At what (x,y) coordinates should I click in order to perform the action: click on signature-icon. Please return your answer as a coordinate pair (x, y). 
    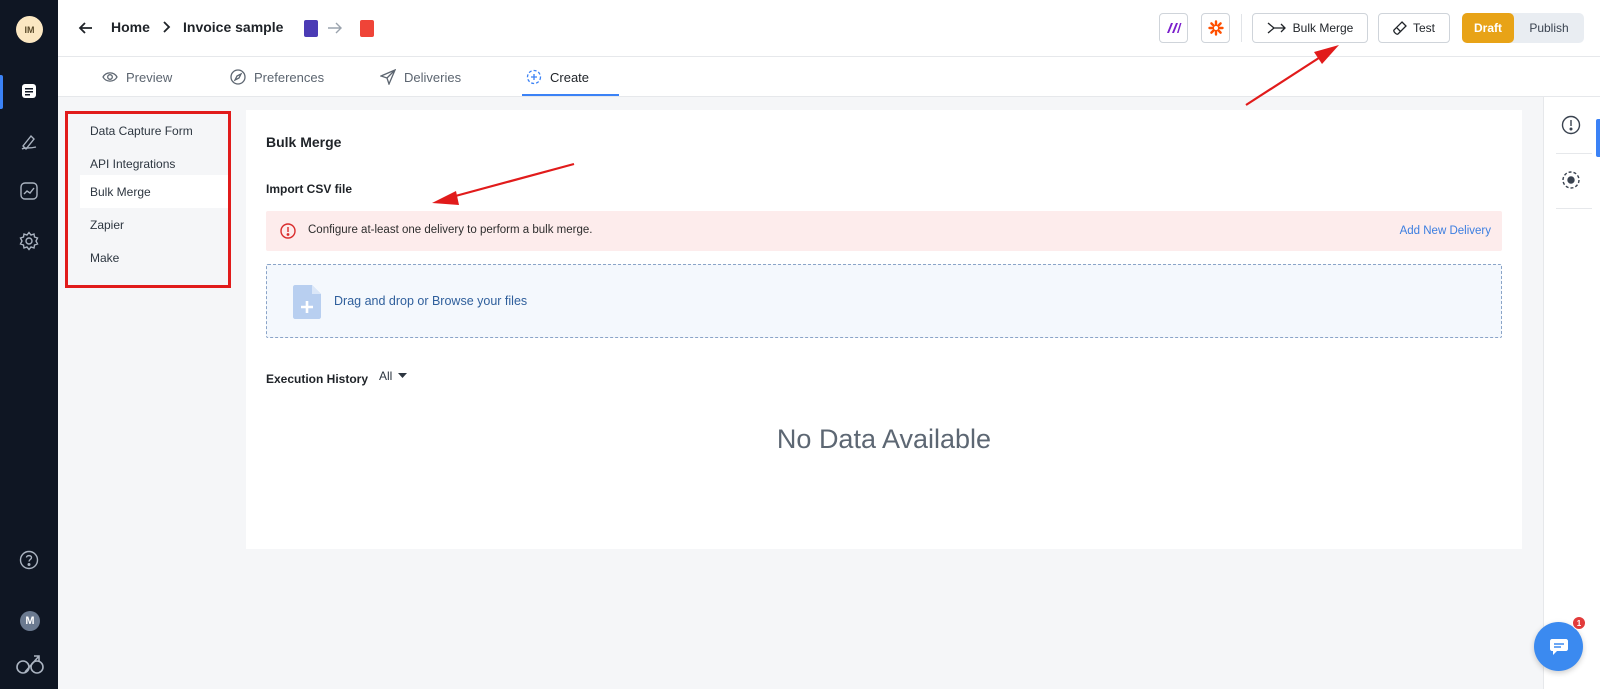
    Looking at the image, I should click on (29, 141).